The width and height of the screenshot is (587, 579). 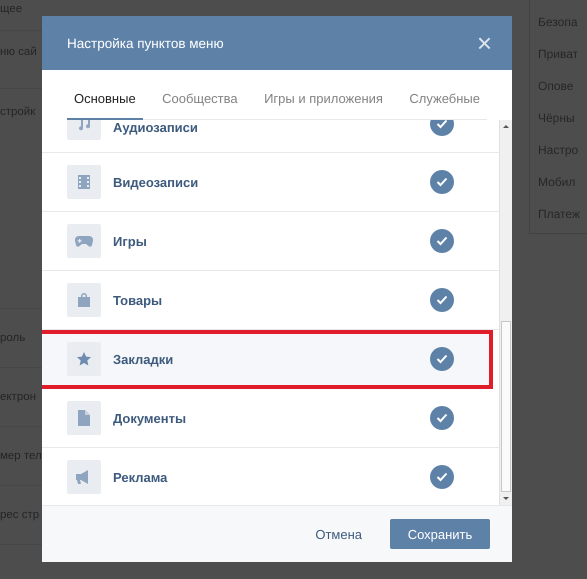 What do you see at coordinates (84, 241) in the screenshot?
I see `gamepad-icon` at bounding box center [84, 241].